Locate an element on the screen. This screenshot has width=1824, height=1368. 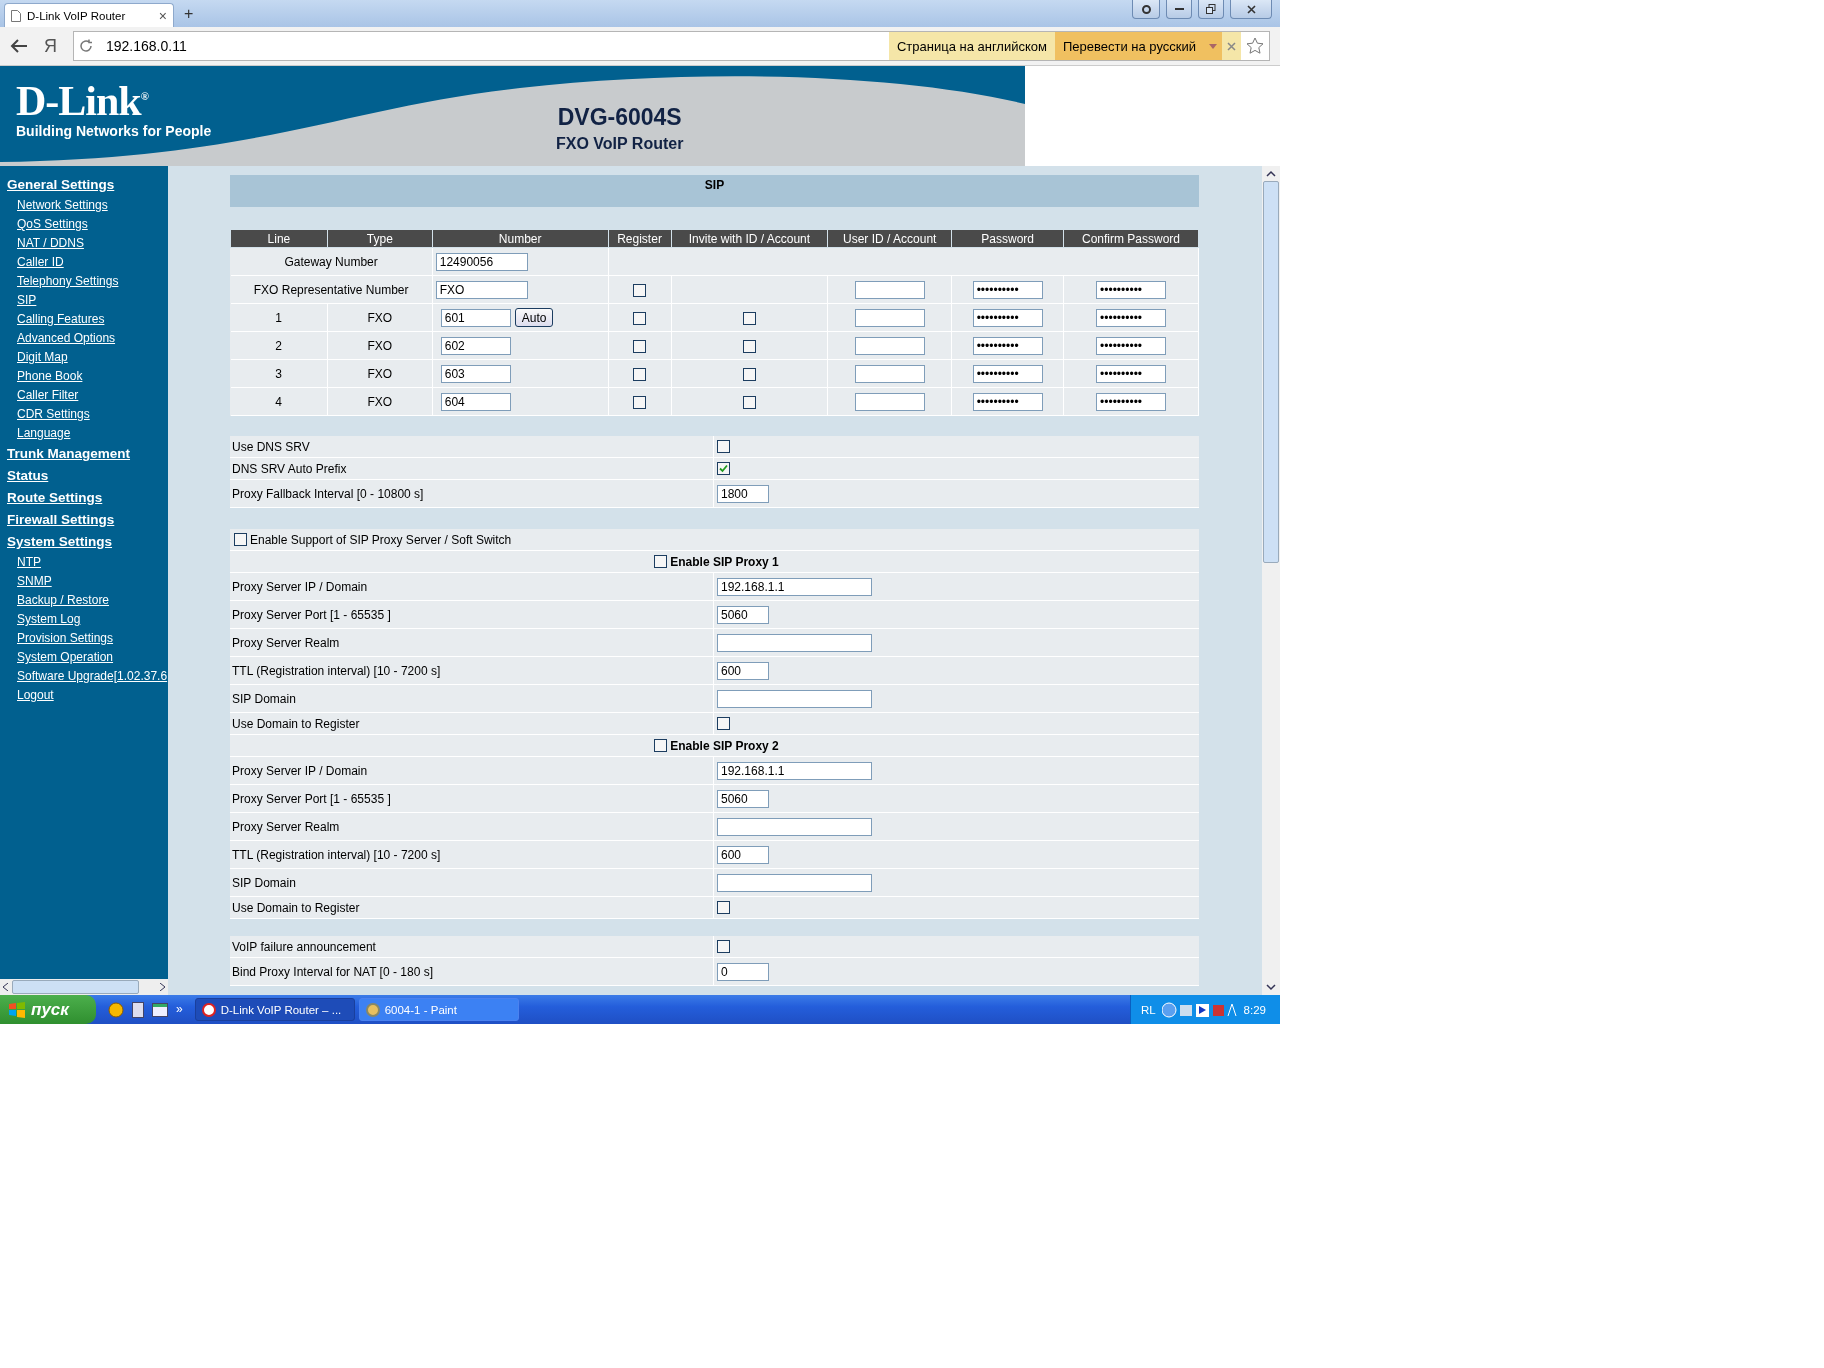
language-indicator: RL is located at coordinates (1148, 1009).